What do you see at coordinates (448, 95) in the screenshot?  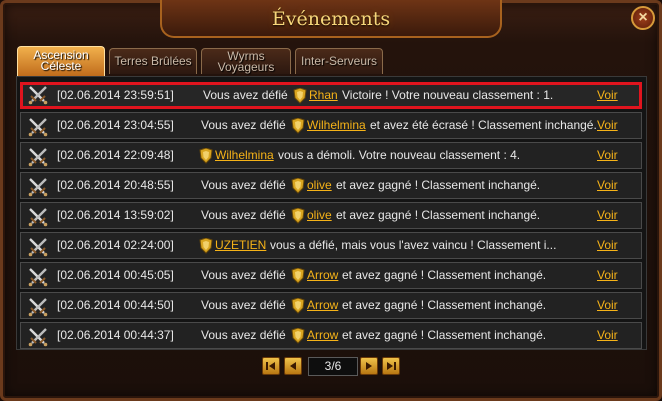 I see `event-suffix: Victoire ! Votre nouveau classement : 1.` at bounding box center [448, 95].